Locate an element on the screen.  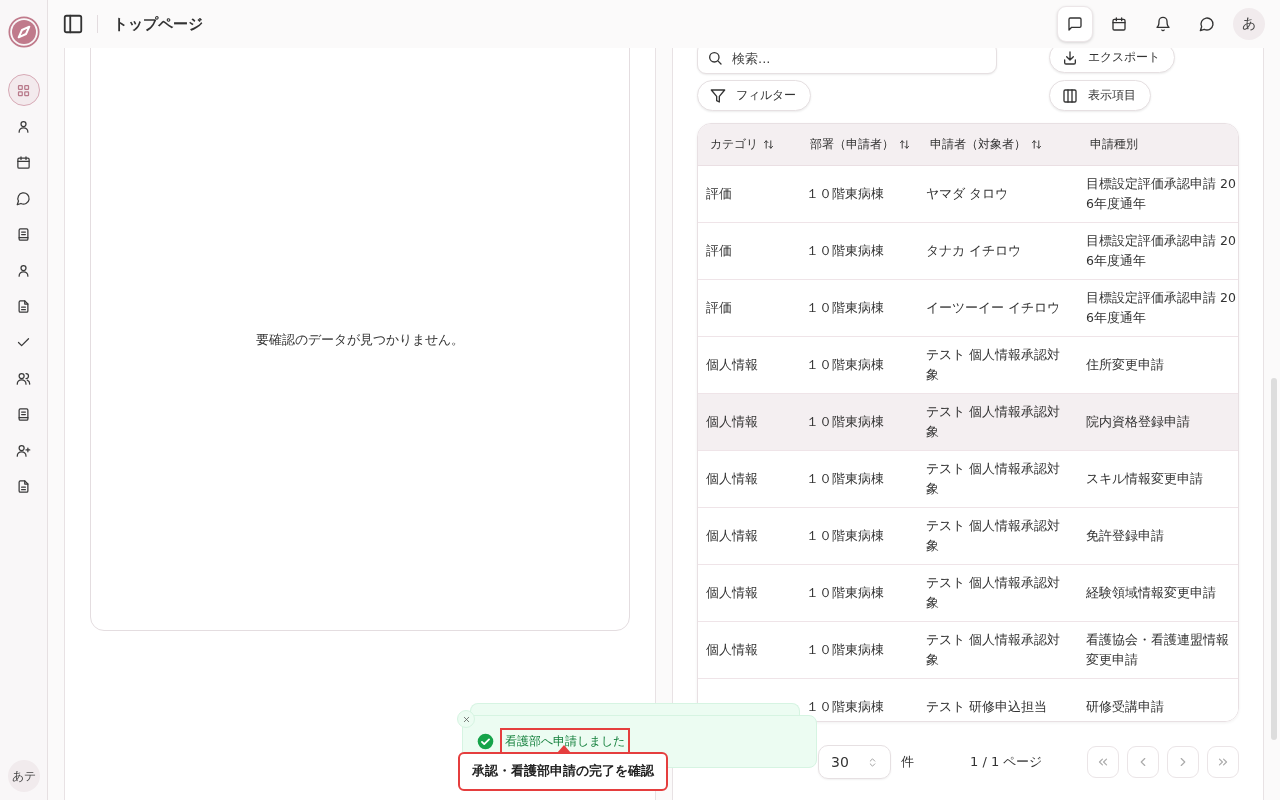
sidebar-nav-button is located at coordinates (23, 90).